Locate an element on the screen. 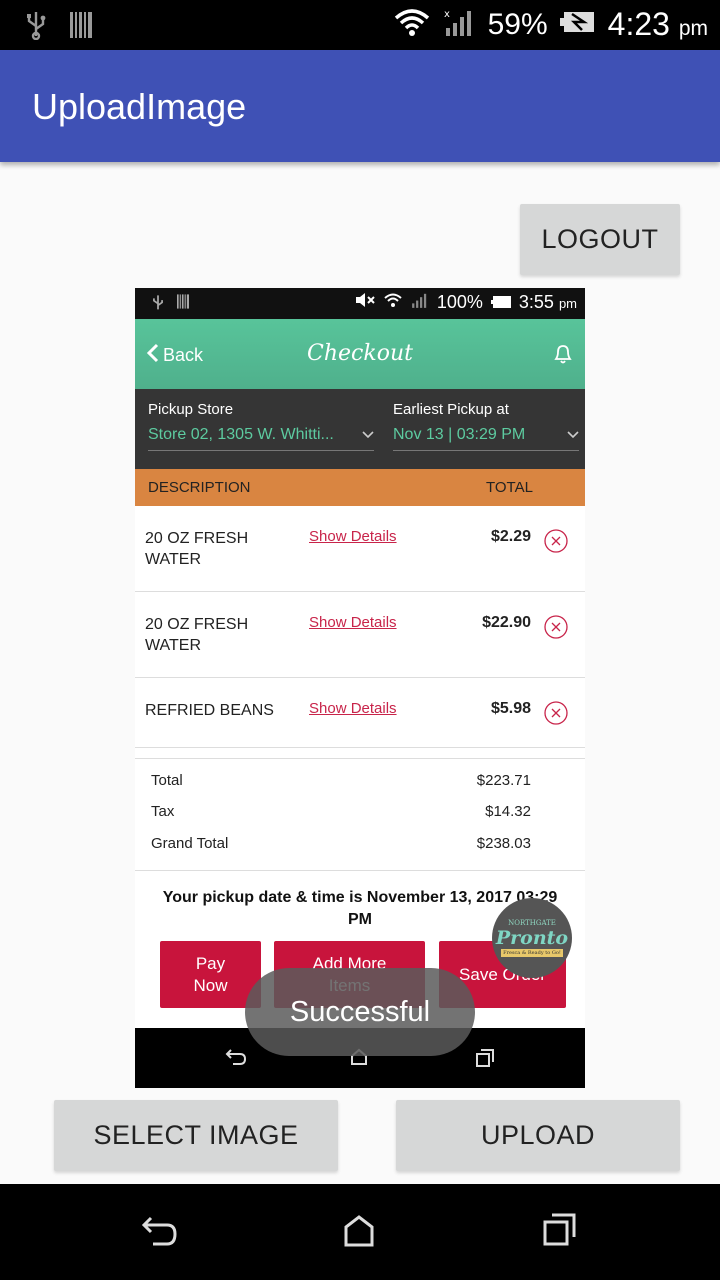 Image resolution: width=720 pixels, height=1280 pixels. app-title: UploadImage is located at coordinates (139, 106).